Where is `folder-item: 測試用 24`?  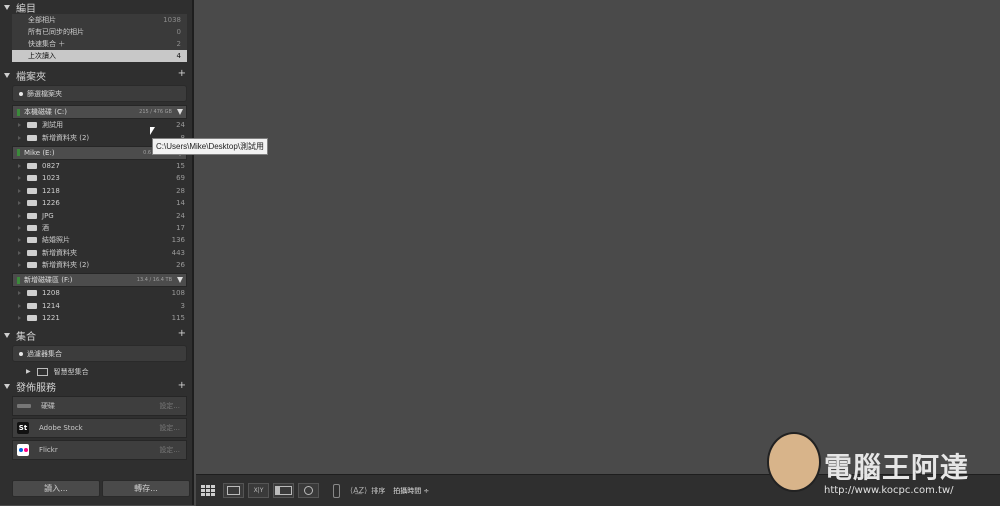
folder-item: 測試用 24 is located at coordinates (99, 125).